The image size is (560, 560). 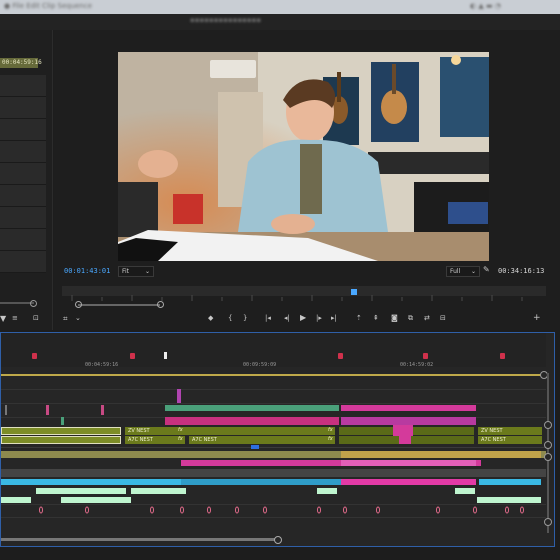 I want to click on play-icon: ▶, so click(x=303, y=317).